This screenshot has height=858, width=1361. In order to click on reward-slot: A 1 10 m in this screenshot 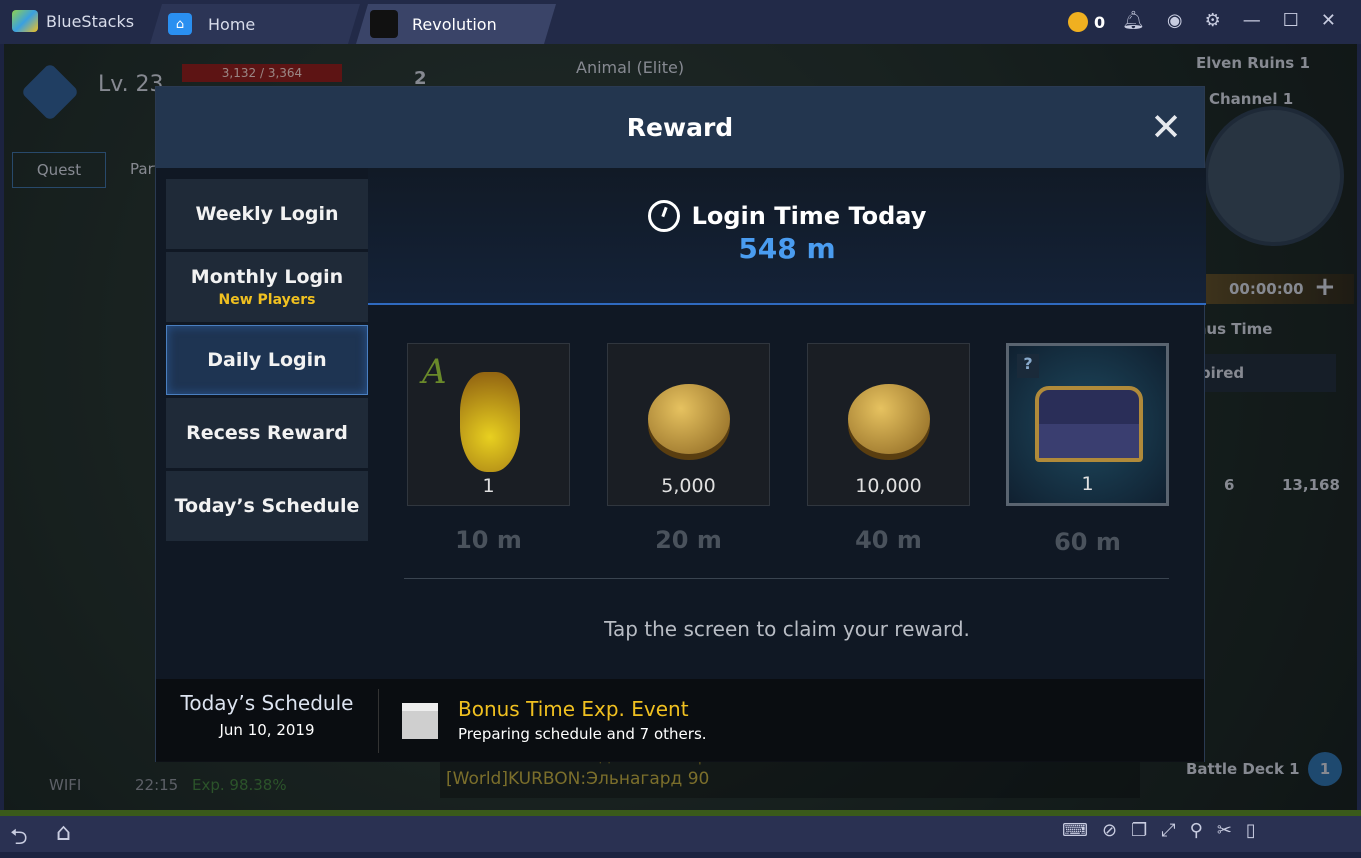, I will do `click(488, 448)`.